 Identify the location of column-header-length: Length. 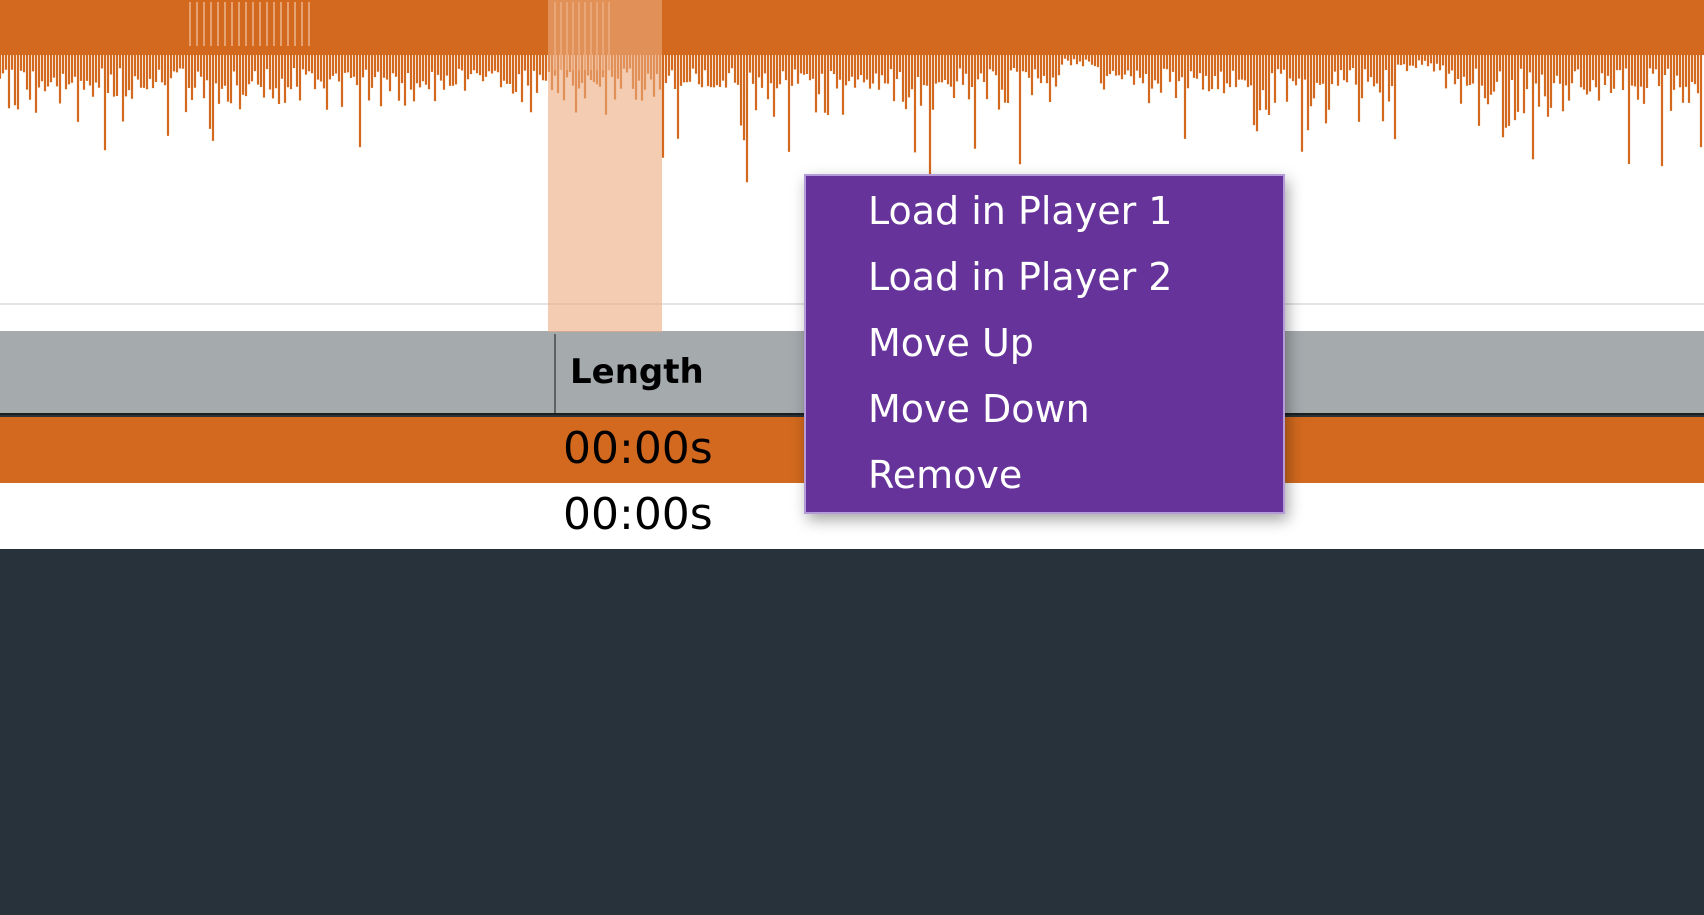
(637, 372).